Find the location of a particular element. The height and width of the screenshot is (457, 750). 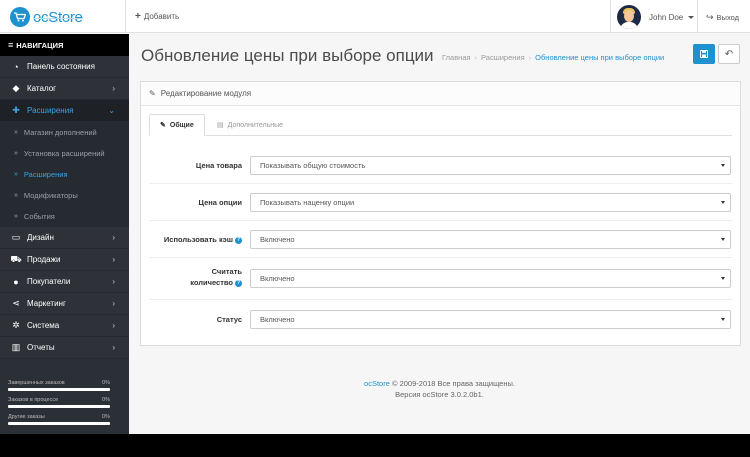

sidebar-item-label: Покупатели is located at coordinates (49, 281).